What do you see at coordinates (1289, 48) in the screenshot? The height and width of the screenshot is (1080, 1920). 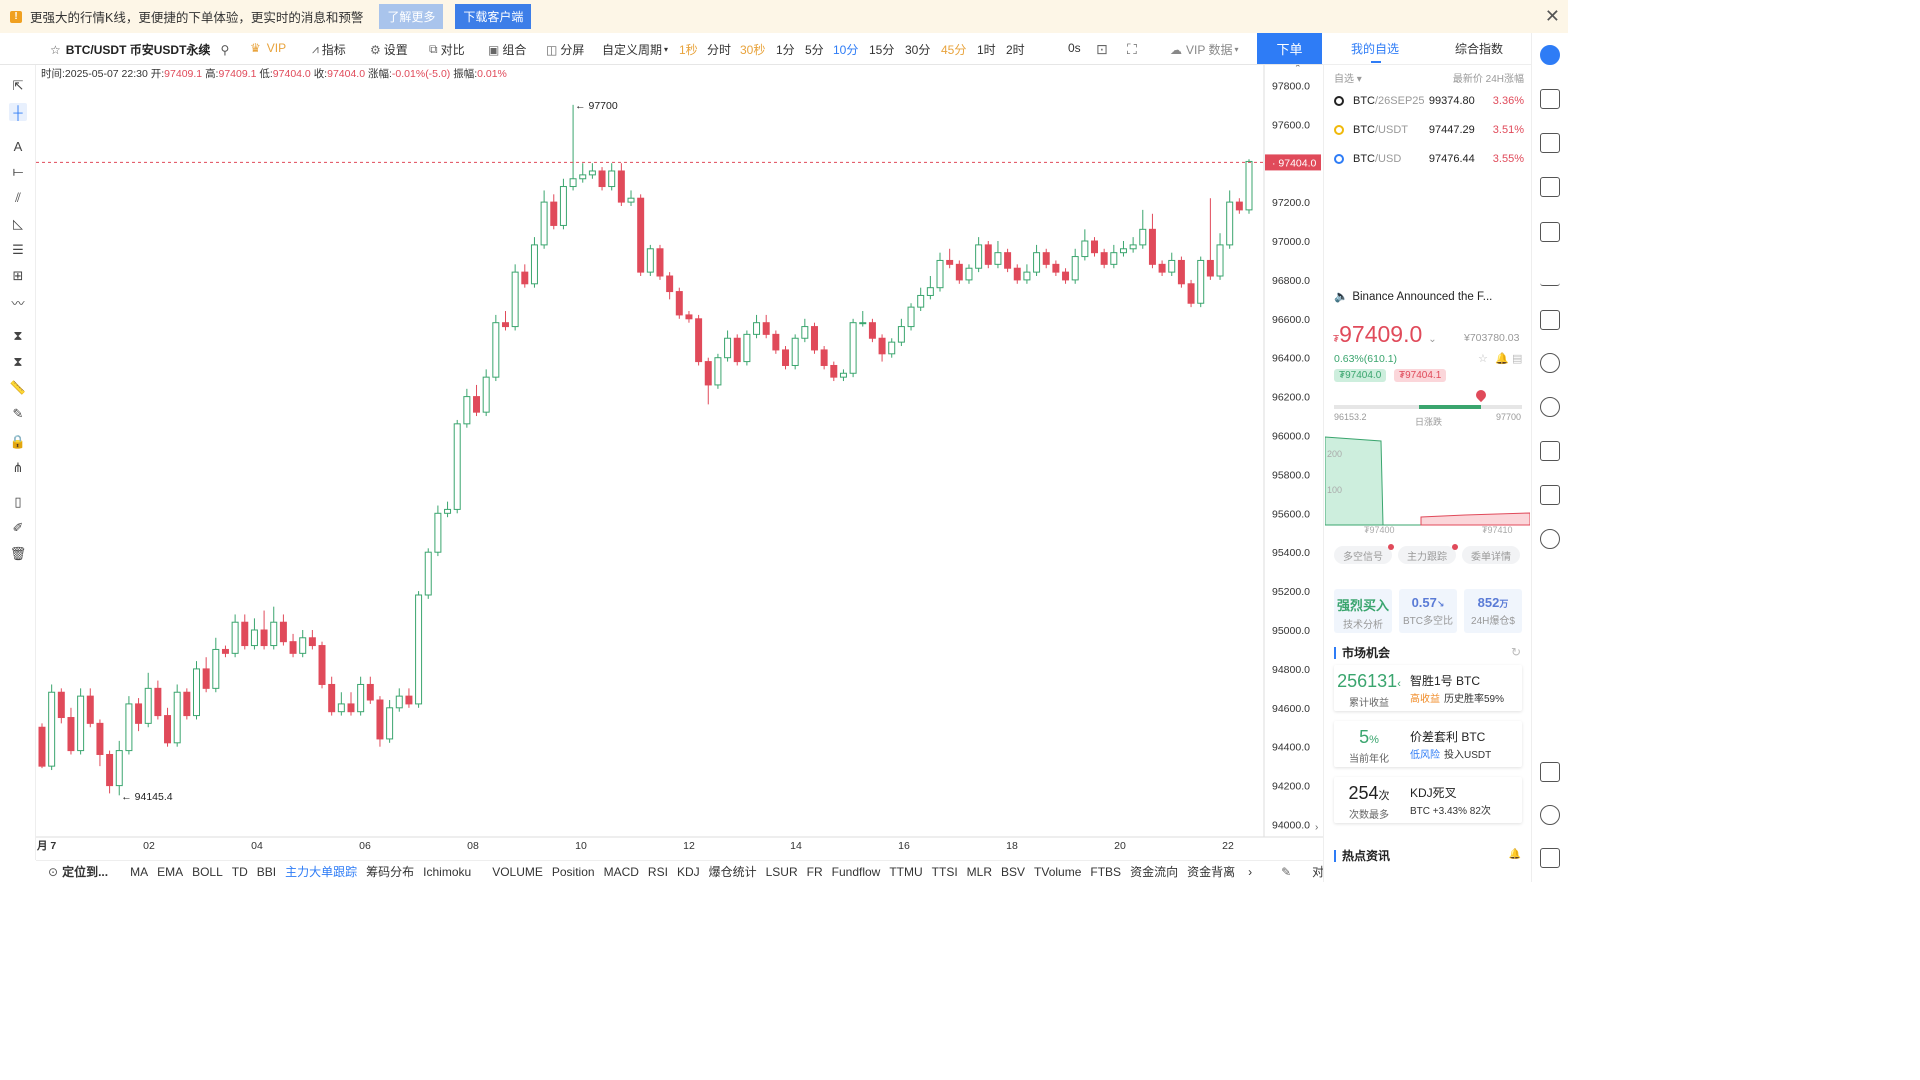 I see `place-order-button: 下单` at bounding box center [1289, 48].